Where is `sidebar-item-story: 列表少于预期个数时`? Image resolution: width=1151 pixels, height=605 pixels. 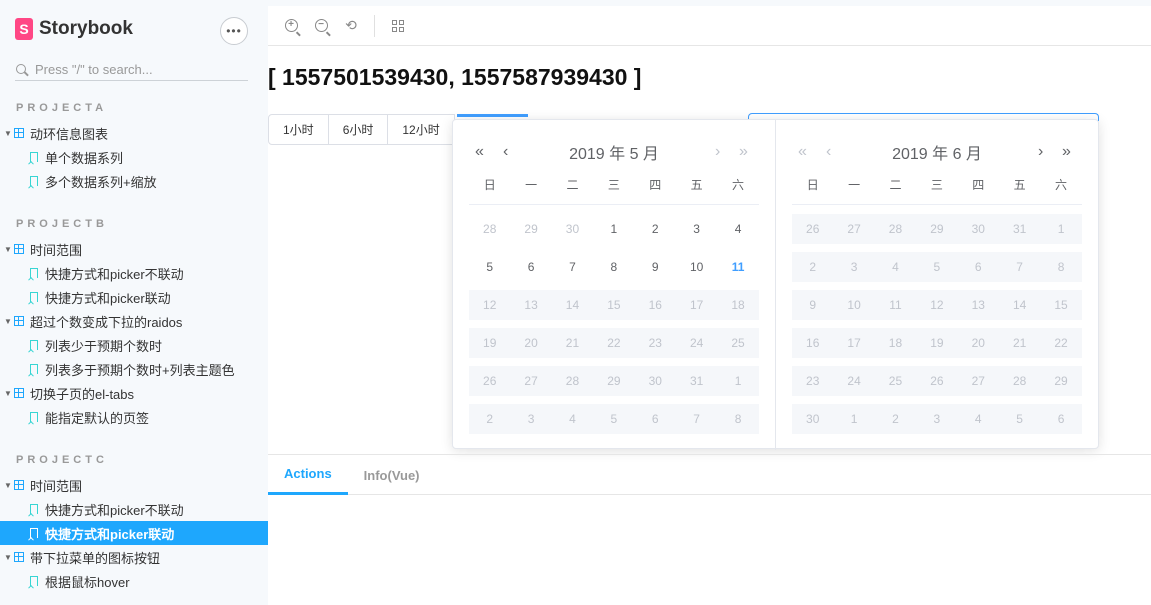 sidebar-item-story: 列表少于预期个数时 is located at coordinates (134, 345).